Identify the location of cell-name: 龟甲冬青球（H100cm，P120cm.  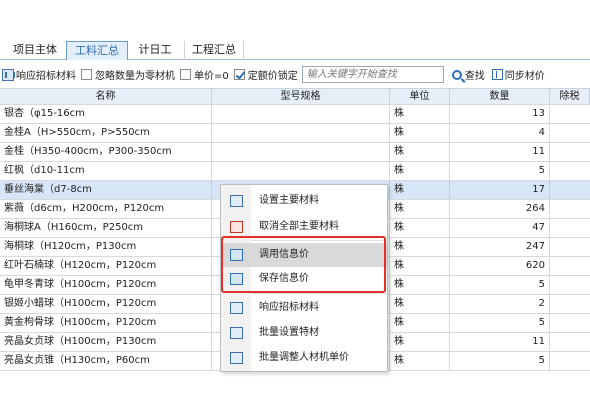
(106, 285).